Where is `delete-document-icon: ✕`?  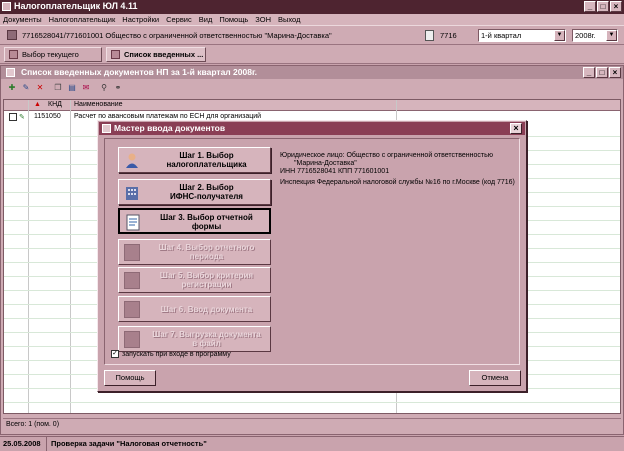 delete-document-icon: ✕ is located at coordinates (40, 88).